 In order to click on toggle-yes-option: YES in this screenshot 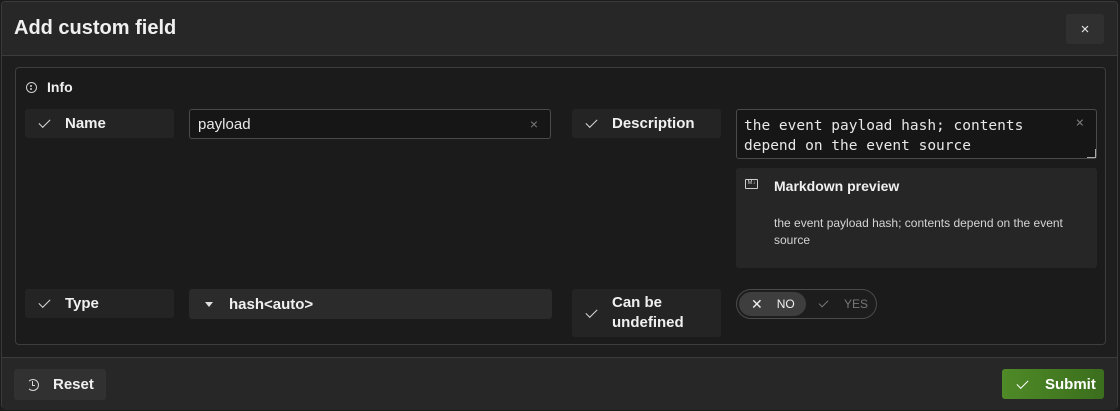, I will do `click(842, 304)`.